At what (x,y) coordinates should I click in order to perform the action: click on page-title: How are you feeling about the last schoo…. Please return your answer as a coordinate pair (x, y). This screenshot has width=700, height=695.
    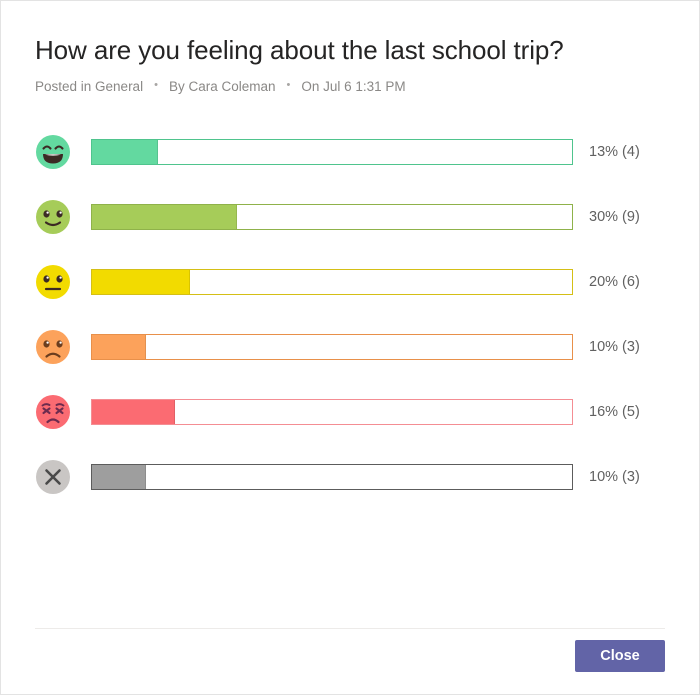
    Looking at the image, I should click on (299, 50).